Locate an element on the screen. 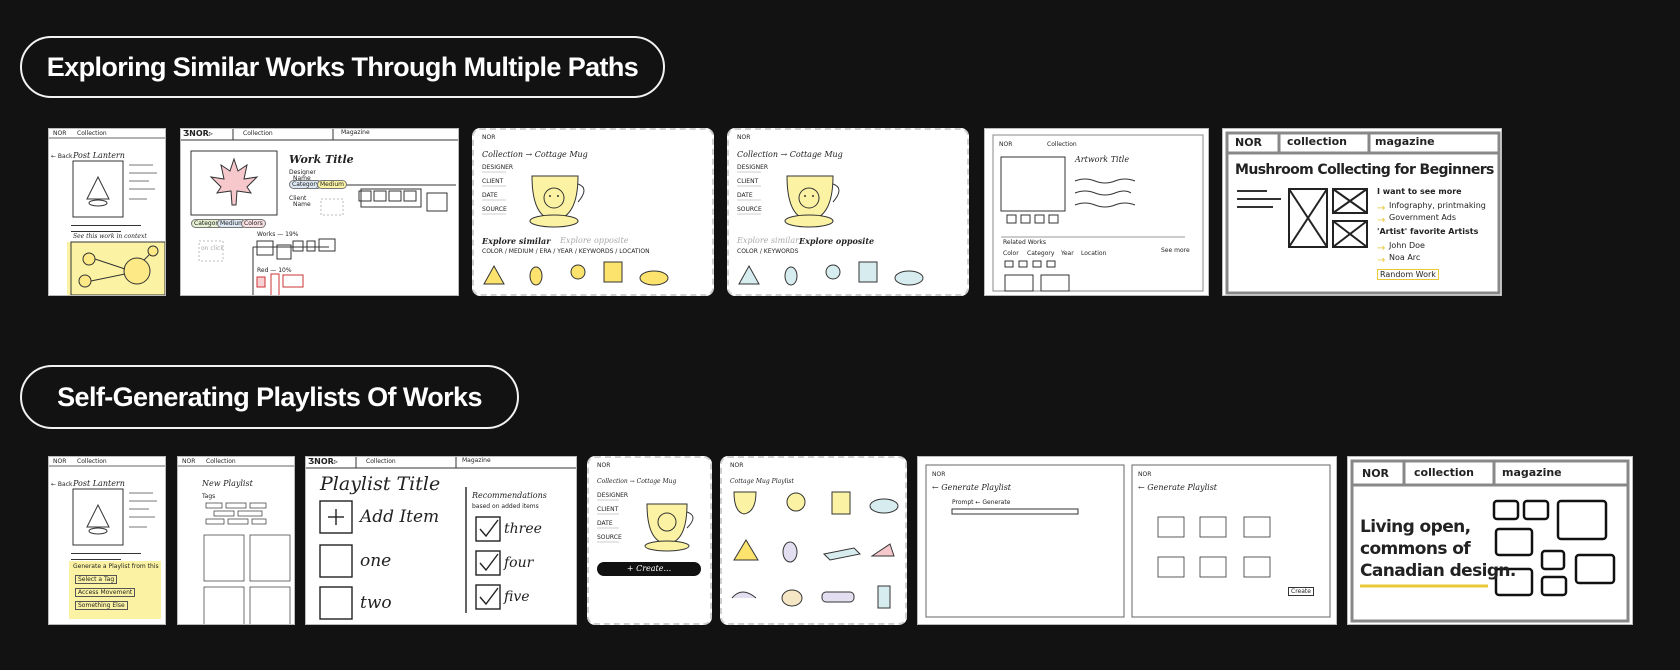  artist-1: John Doe is located at coordinates (1407, 245).